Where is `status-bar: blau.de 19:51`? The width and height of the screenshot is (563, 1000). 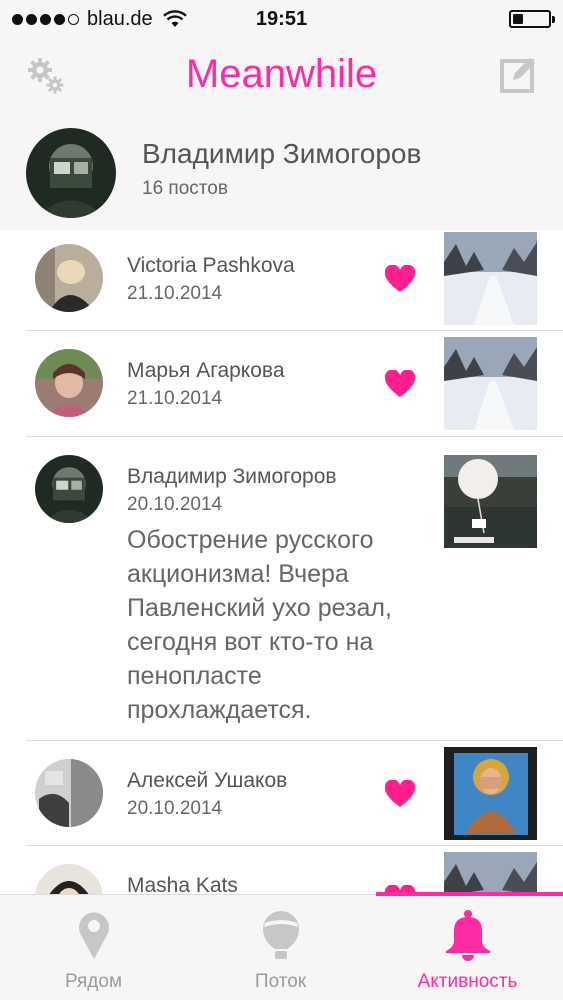
status-bar: blau.de 19:51 is located at coordinates (281, 19).